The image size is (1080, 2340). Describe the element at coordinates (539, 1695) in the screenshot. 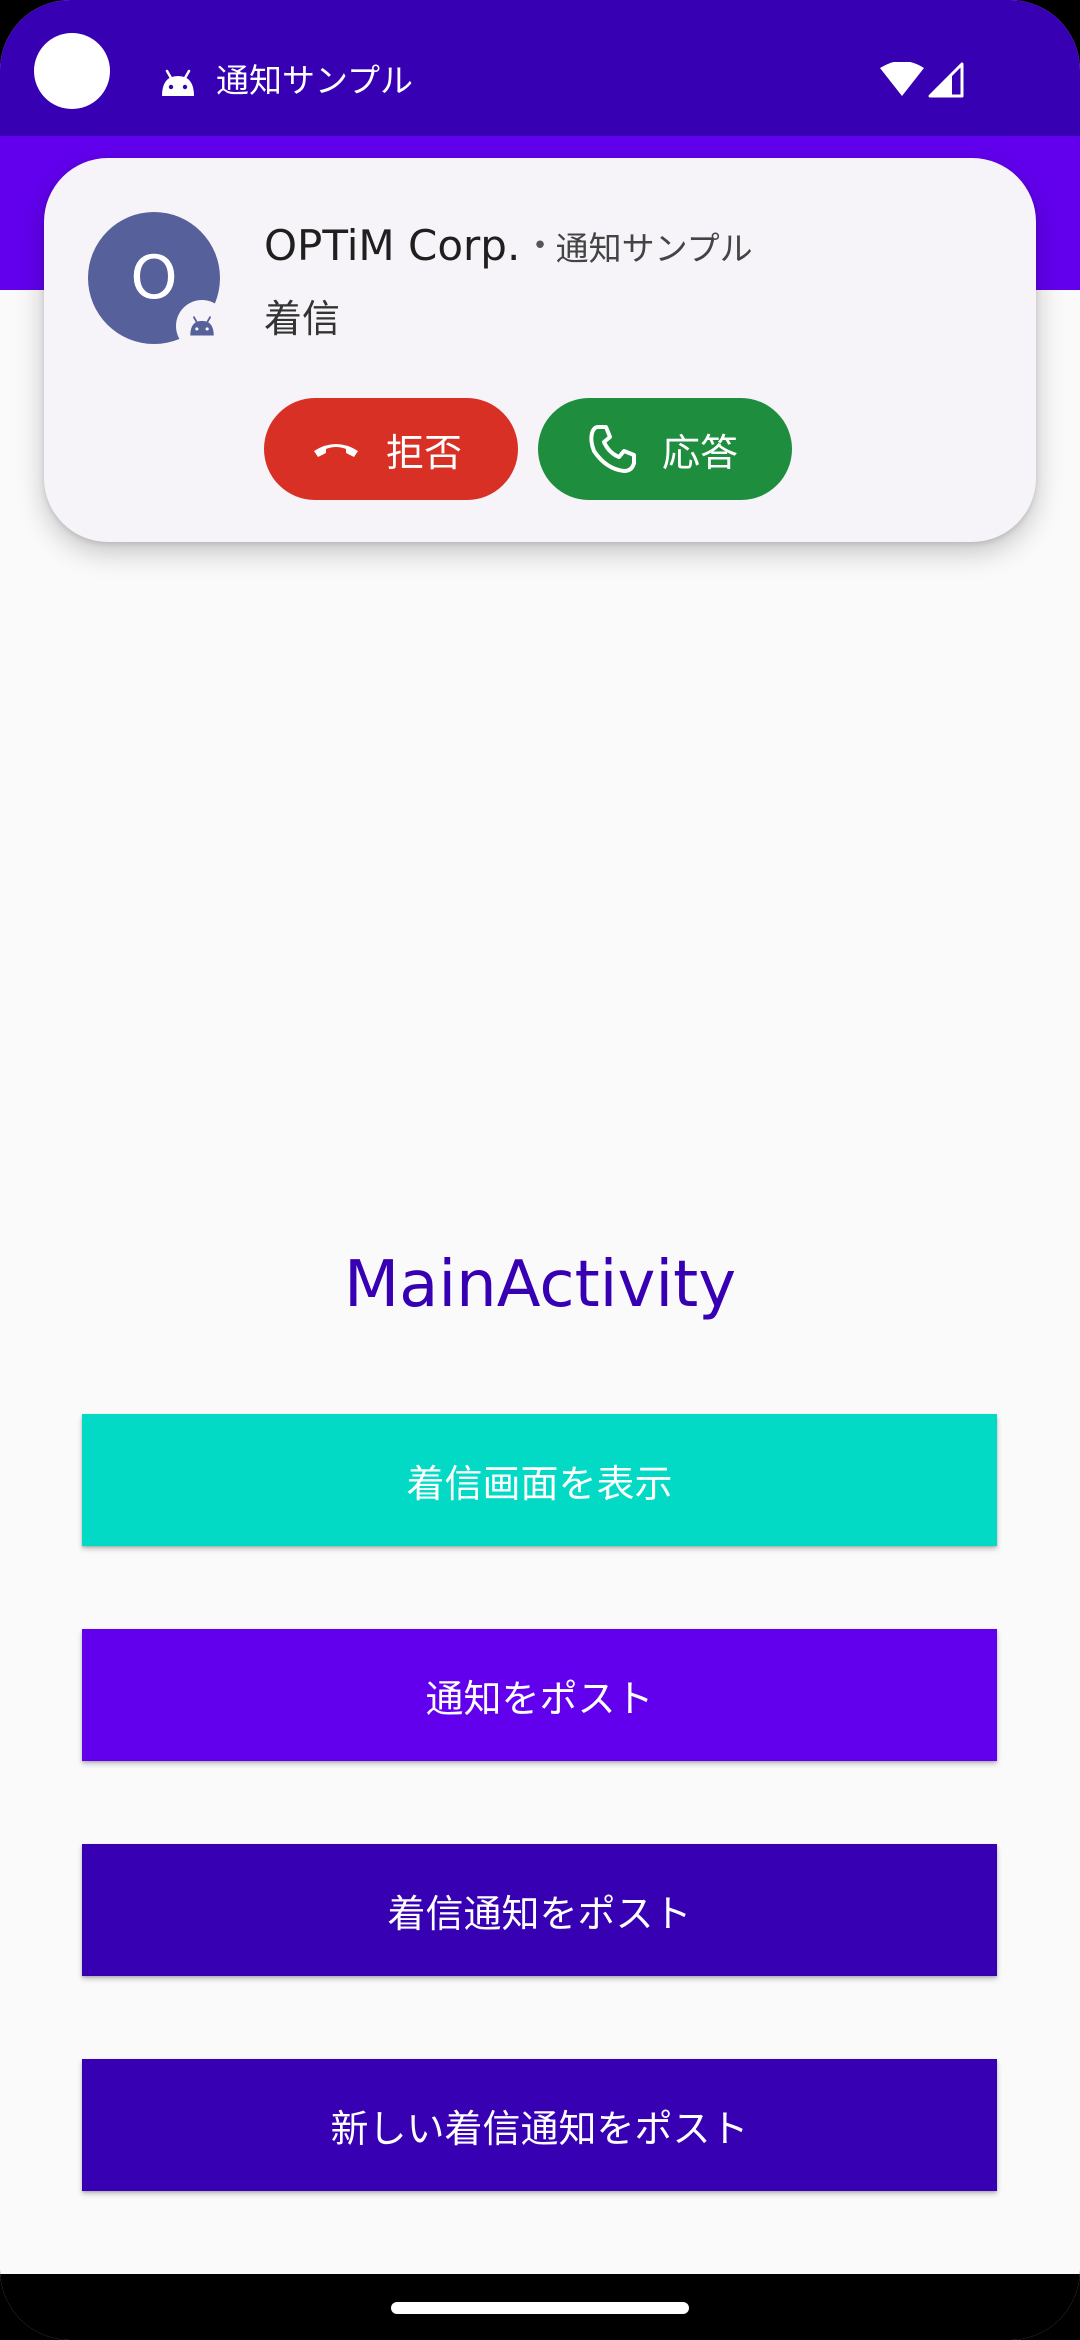

I see `post-notification-button: 通知をポスト` at that location.